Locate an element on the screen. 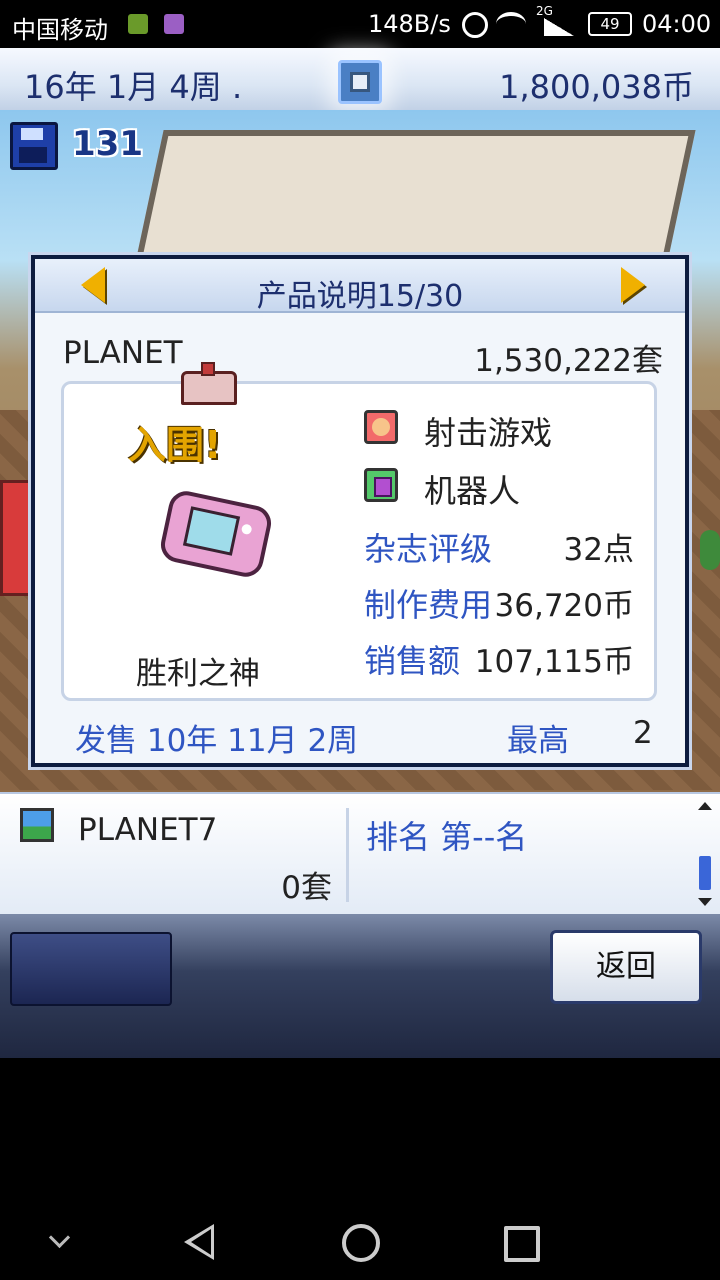  release-date: 发售 10年 11月 2周 is located at coordinates (217, 741).